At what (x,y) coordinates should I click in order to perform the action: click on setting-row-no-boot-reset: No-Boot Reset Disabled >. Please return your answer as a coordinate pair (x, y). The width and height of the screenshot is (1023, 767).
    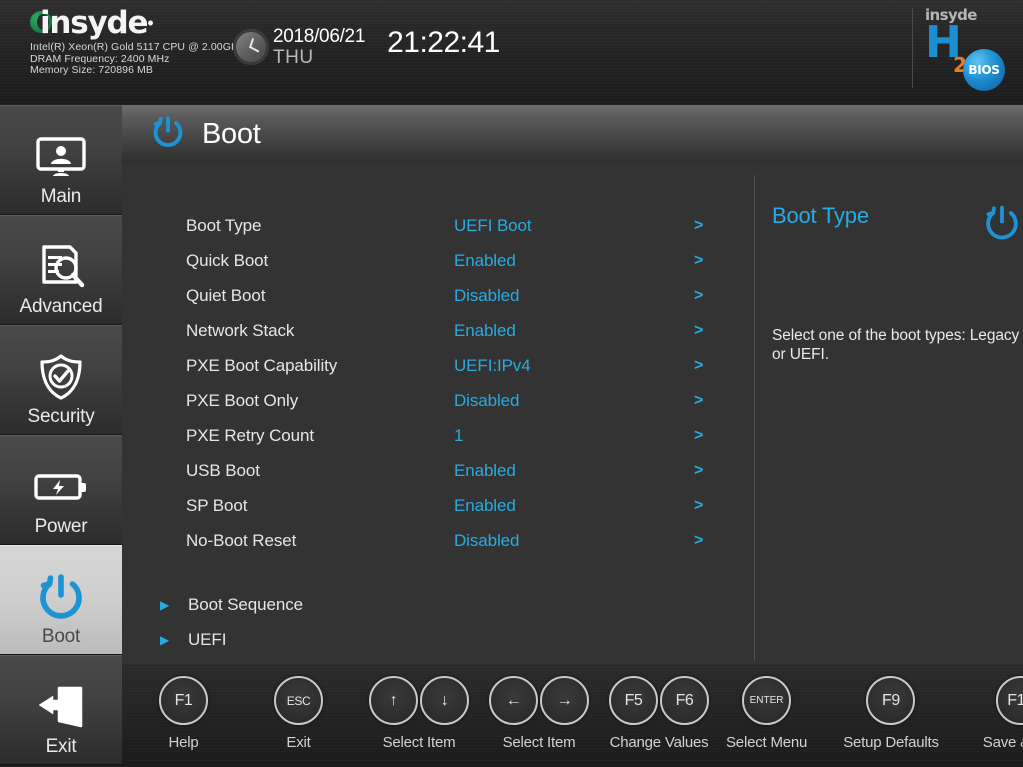
    Looking at the image, I should click on (466, 540).